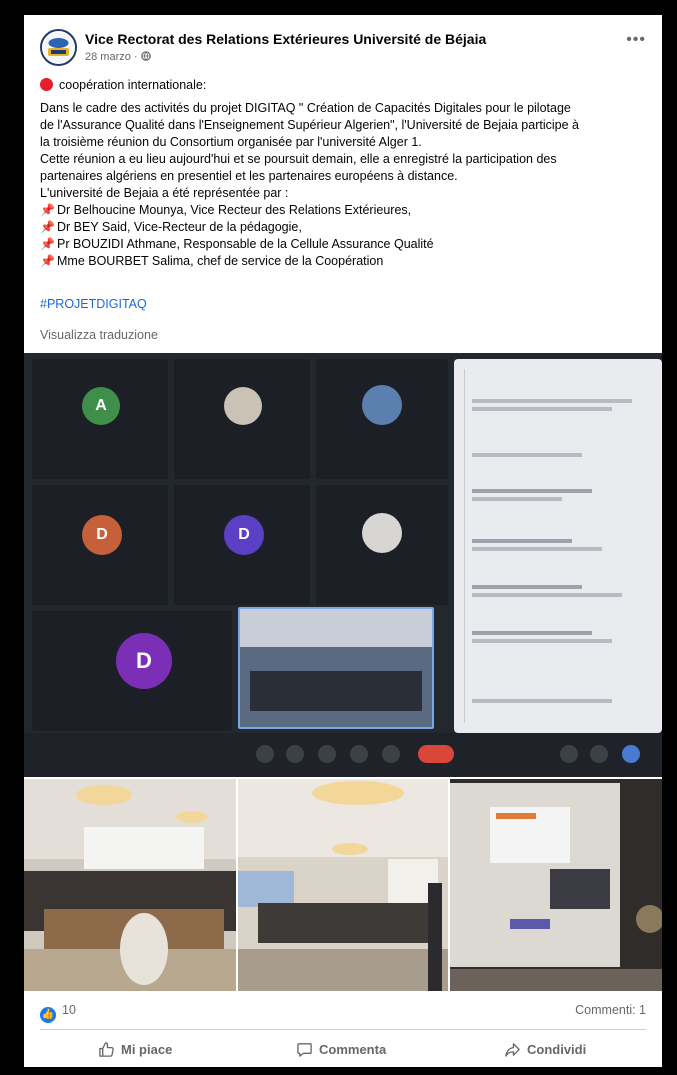  What do you see at coordinates (101, 406) in the screenshot?
I see `participant-initial: A` at bounding box center [101, 406].